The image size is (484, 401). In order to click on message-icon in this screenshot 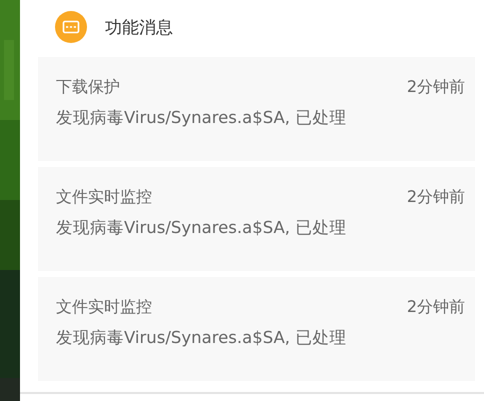, I will do `click(71, 27)`.